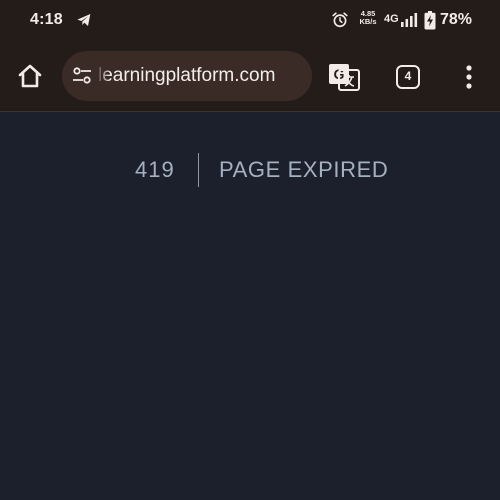  Describe the element at coordinates (344, 77) in the screenshot. I see `translate-icon: G` at that location.